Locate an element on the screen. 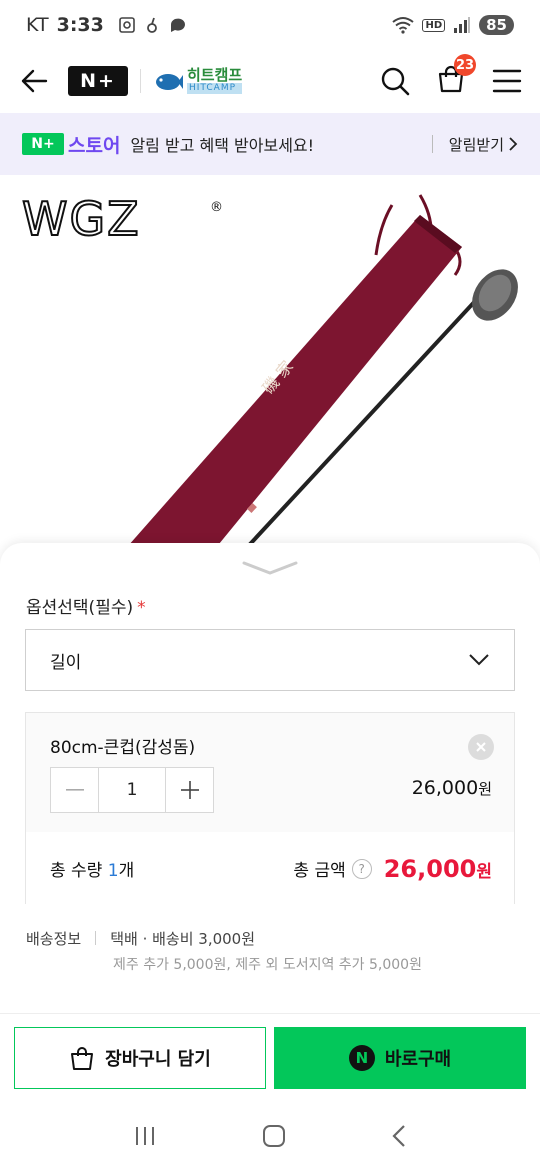  store-n-badge: N+ is located at coordinates (43, 144).